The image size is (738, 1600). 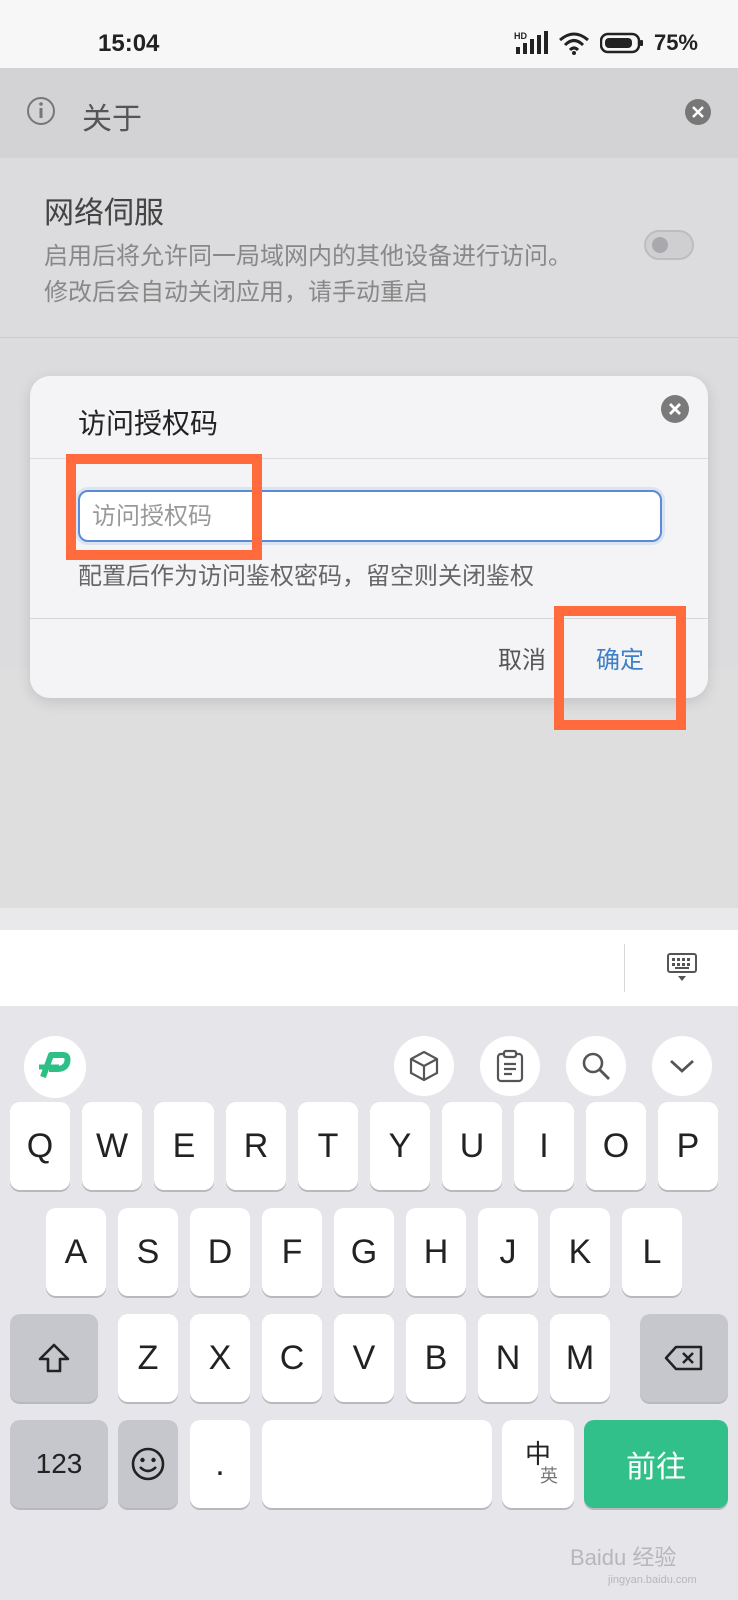 What do you see at coordinates (623, 1557) in the screenshot?
I see `watermark: Baidu 经验` at bounding box center [623, 1557].